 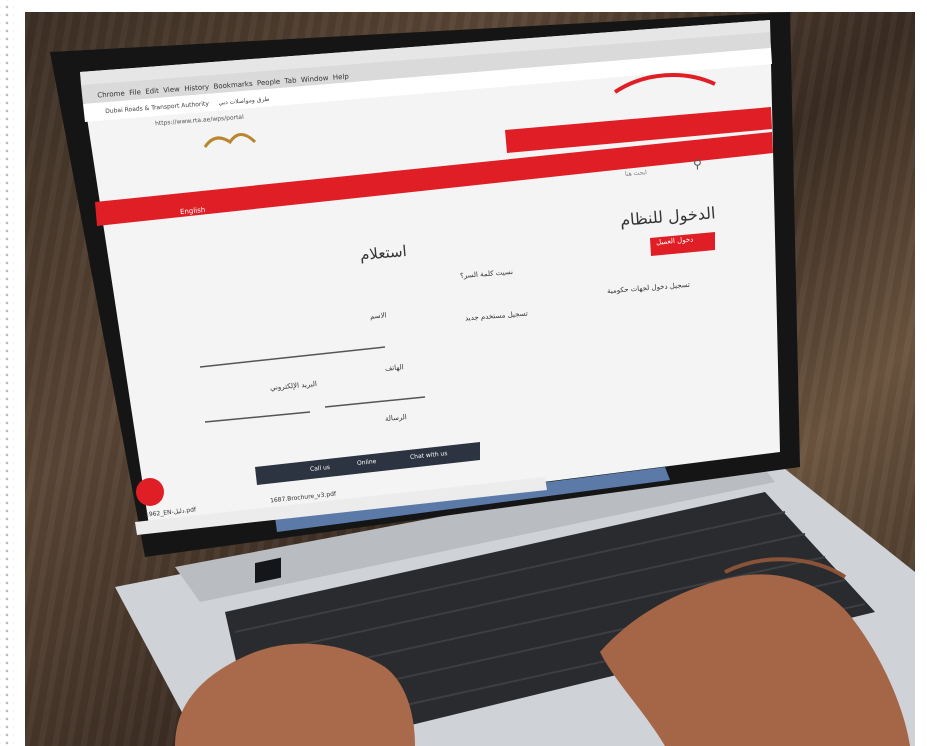 What do you see at coordinates (135, 92) in the screenshot?
I see `menu-item-file: File` at bounding box center [135, 92].